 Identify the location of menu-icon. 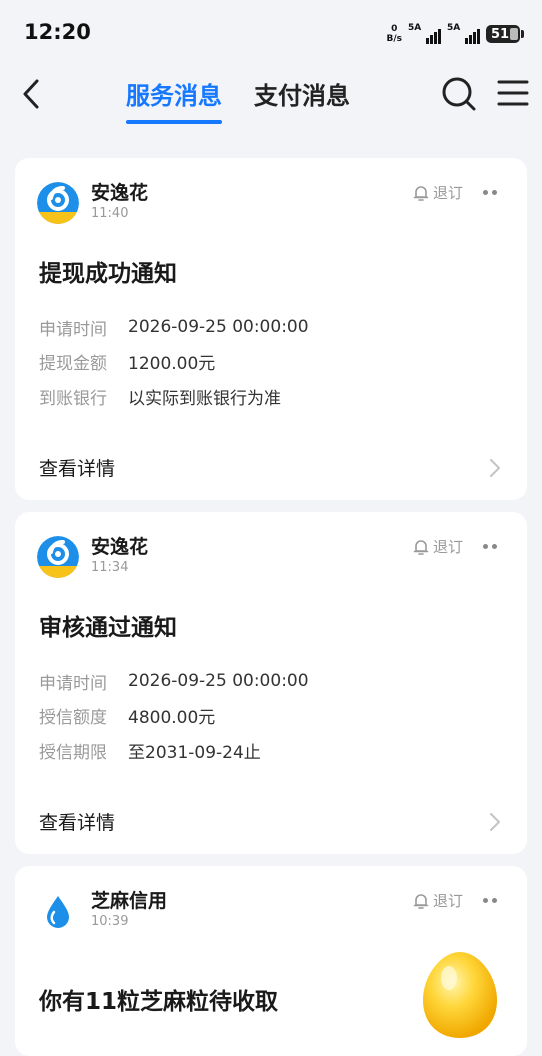
(513, 93).